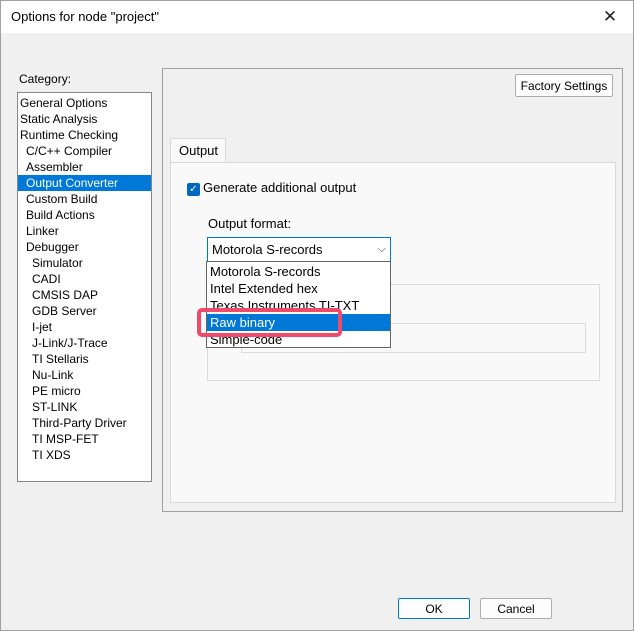  I want to click on dialog-title: Options for node "project", so click(85, 16).